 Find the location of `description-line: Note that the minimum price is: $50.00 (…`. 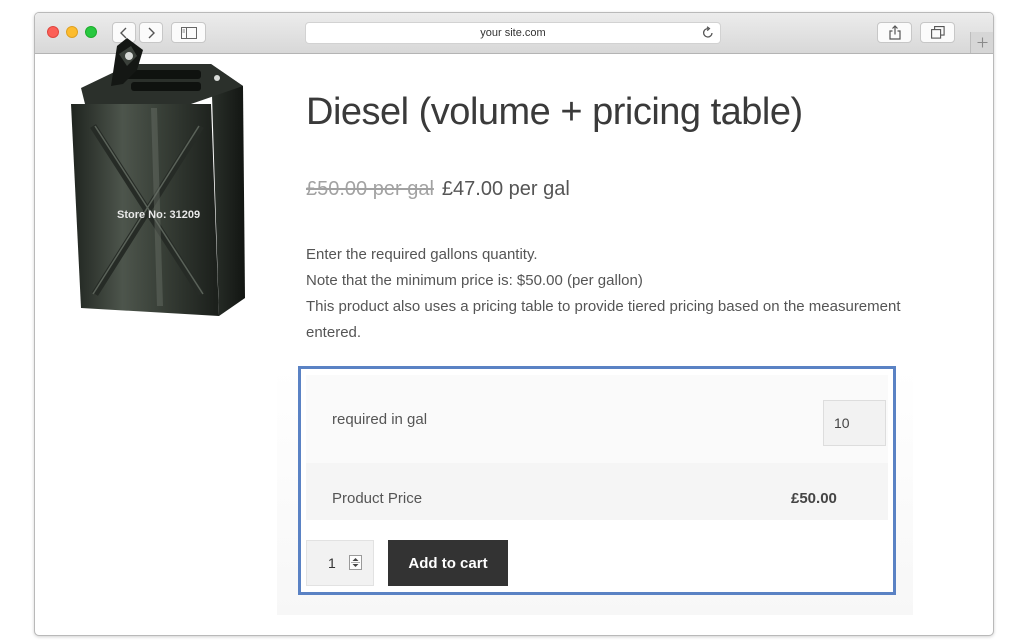

description-line: Note that the minimum price is: $50.00 (… is located at coordinates (474, 280).